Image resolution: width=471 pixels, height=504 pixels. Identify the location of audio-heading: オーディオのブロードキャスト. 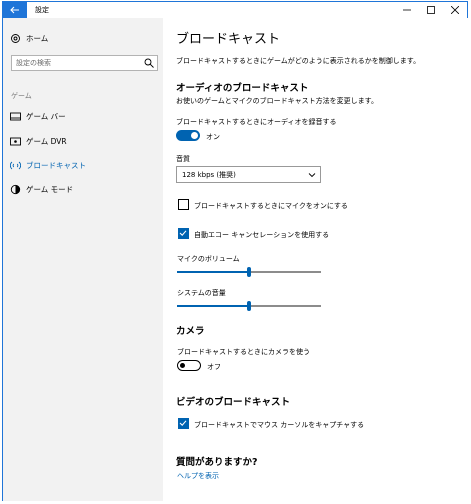
(242, 88).